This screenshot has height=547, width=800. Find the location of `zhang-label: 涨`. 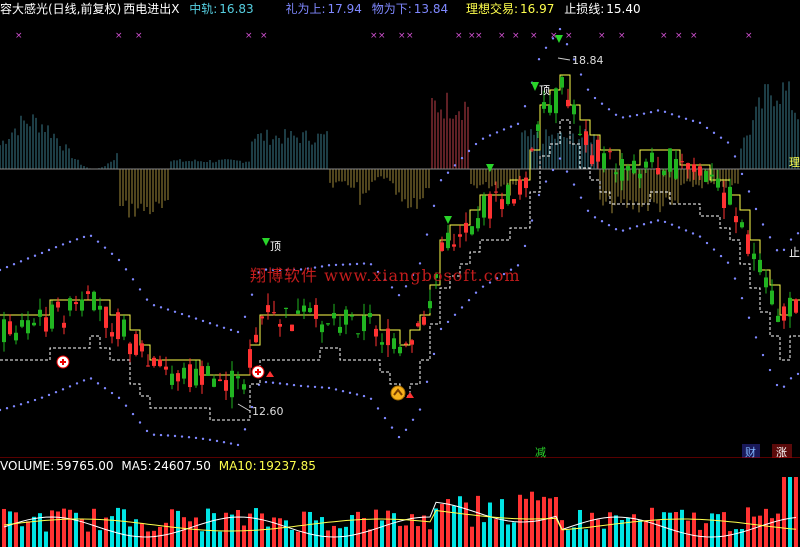

zhang-label: 涨 is located at coordinates (781, 452).